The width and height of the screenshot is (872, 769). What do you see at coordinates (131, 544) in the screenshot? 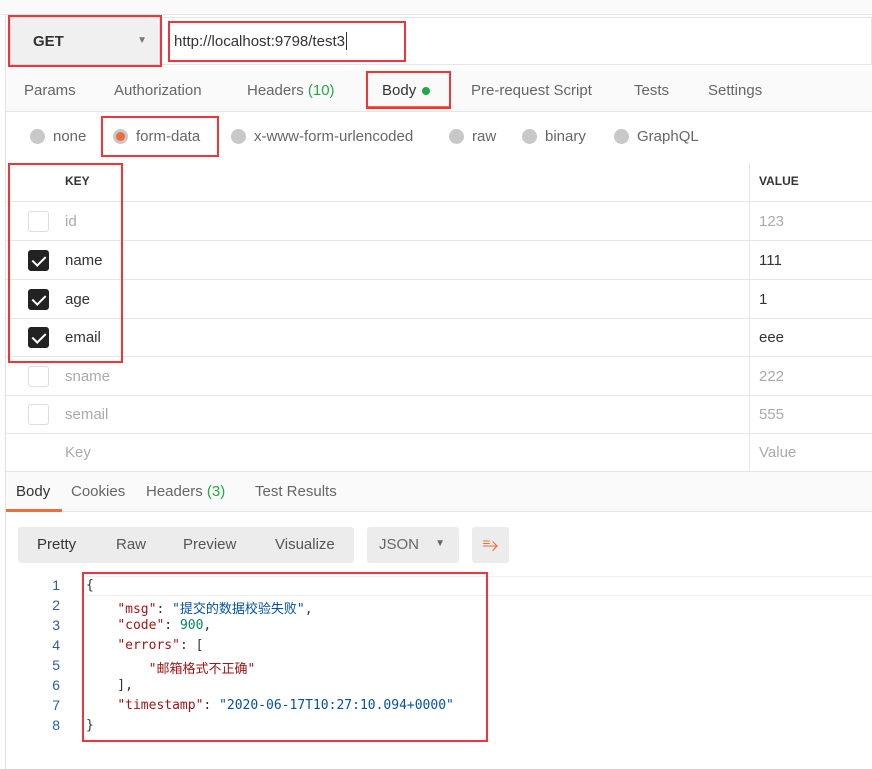
I see `raw-button: Raw` at bounding box center [131, 544].